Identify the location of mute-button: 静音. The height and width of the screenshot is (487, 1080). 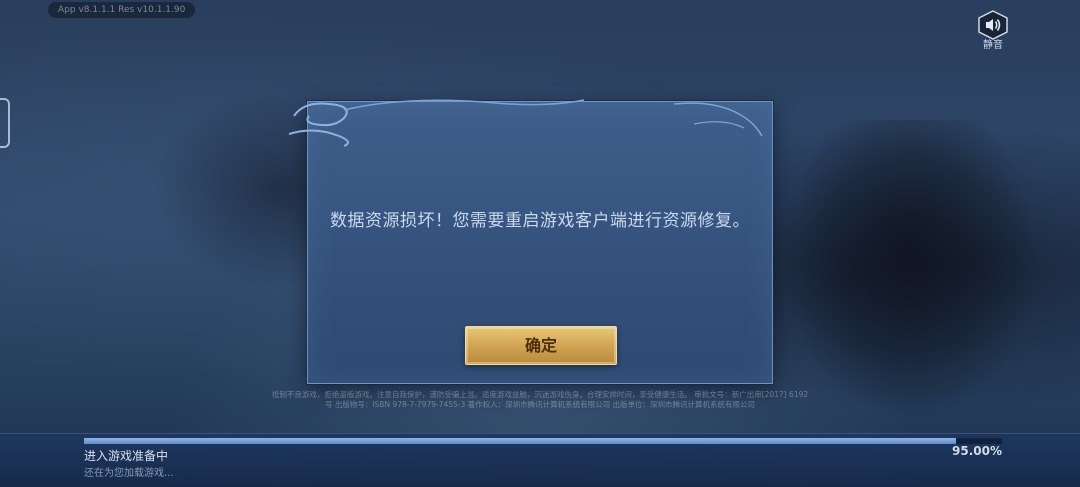
(993, 34).